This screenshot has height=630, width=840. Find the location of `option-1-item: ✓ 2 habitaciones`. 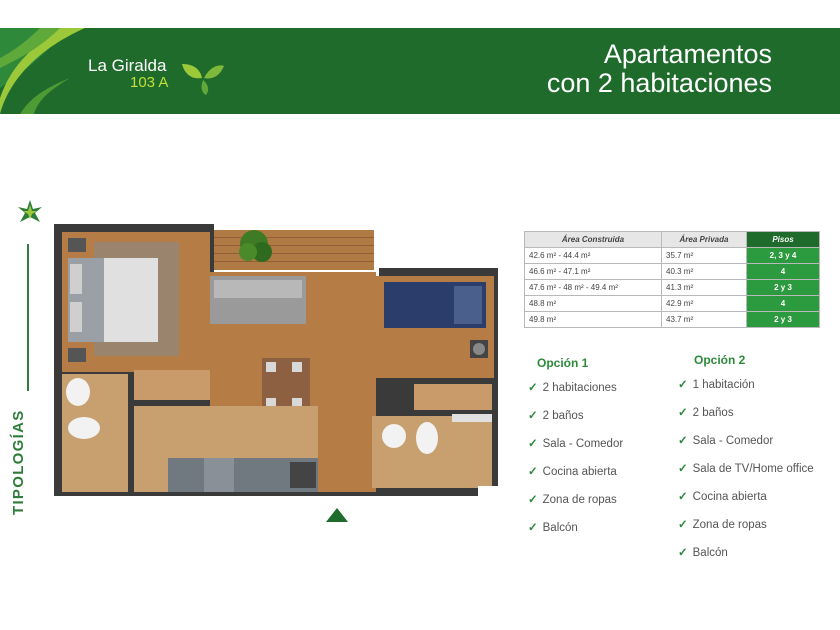

option-1-item: ✓ 2 habitaciones is located at coordinates (572, 387).